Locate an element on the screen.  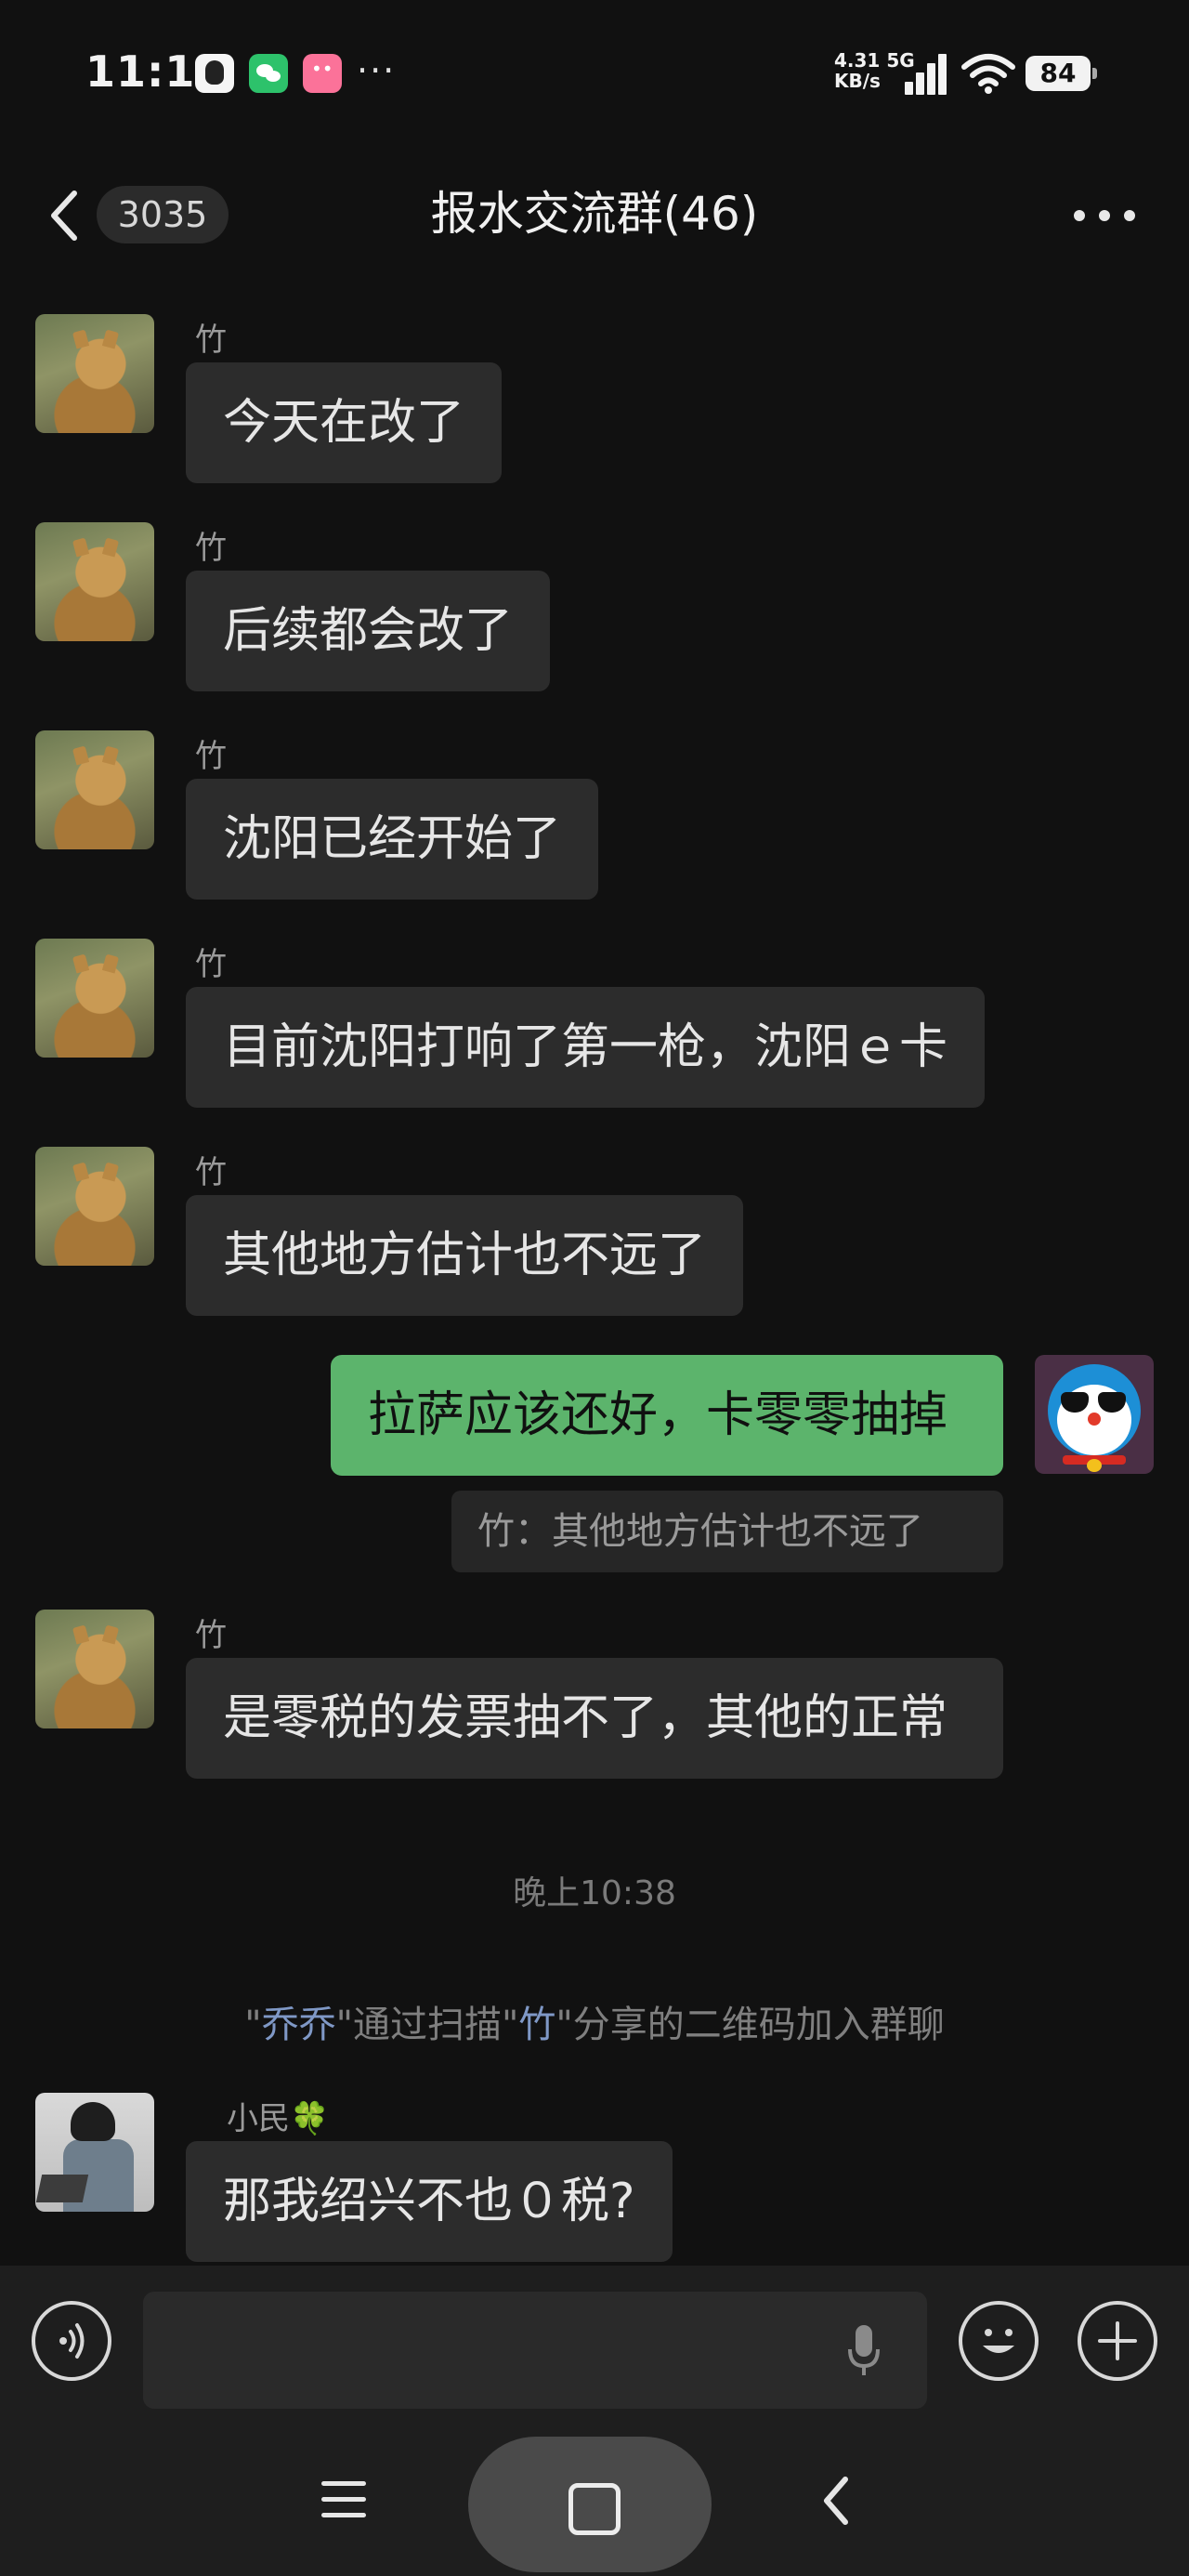
sharer-user-link: 竹 is located at coordinates (537, 2025).